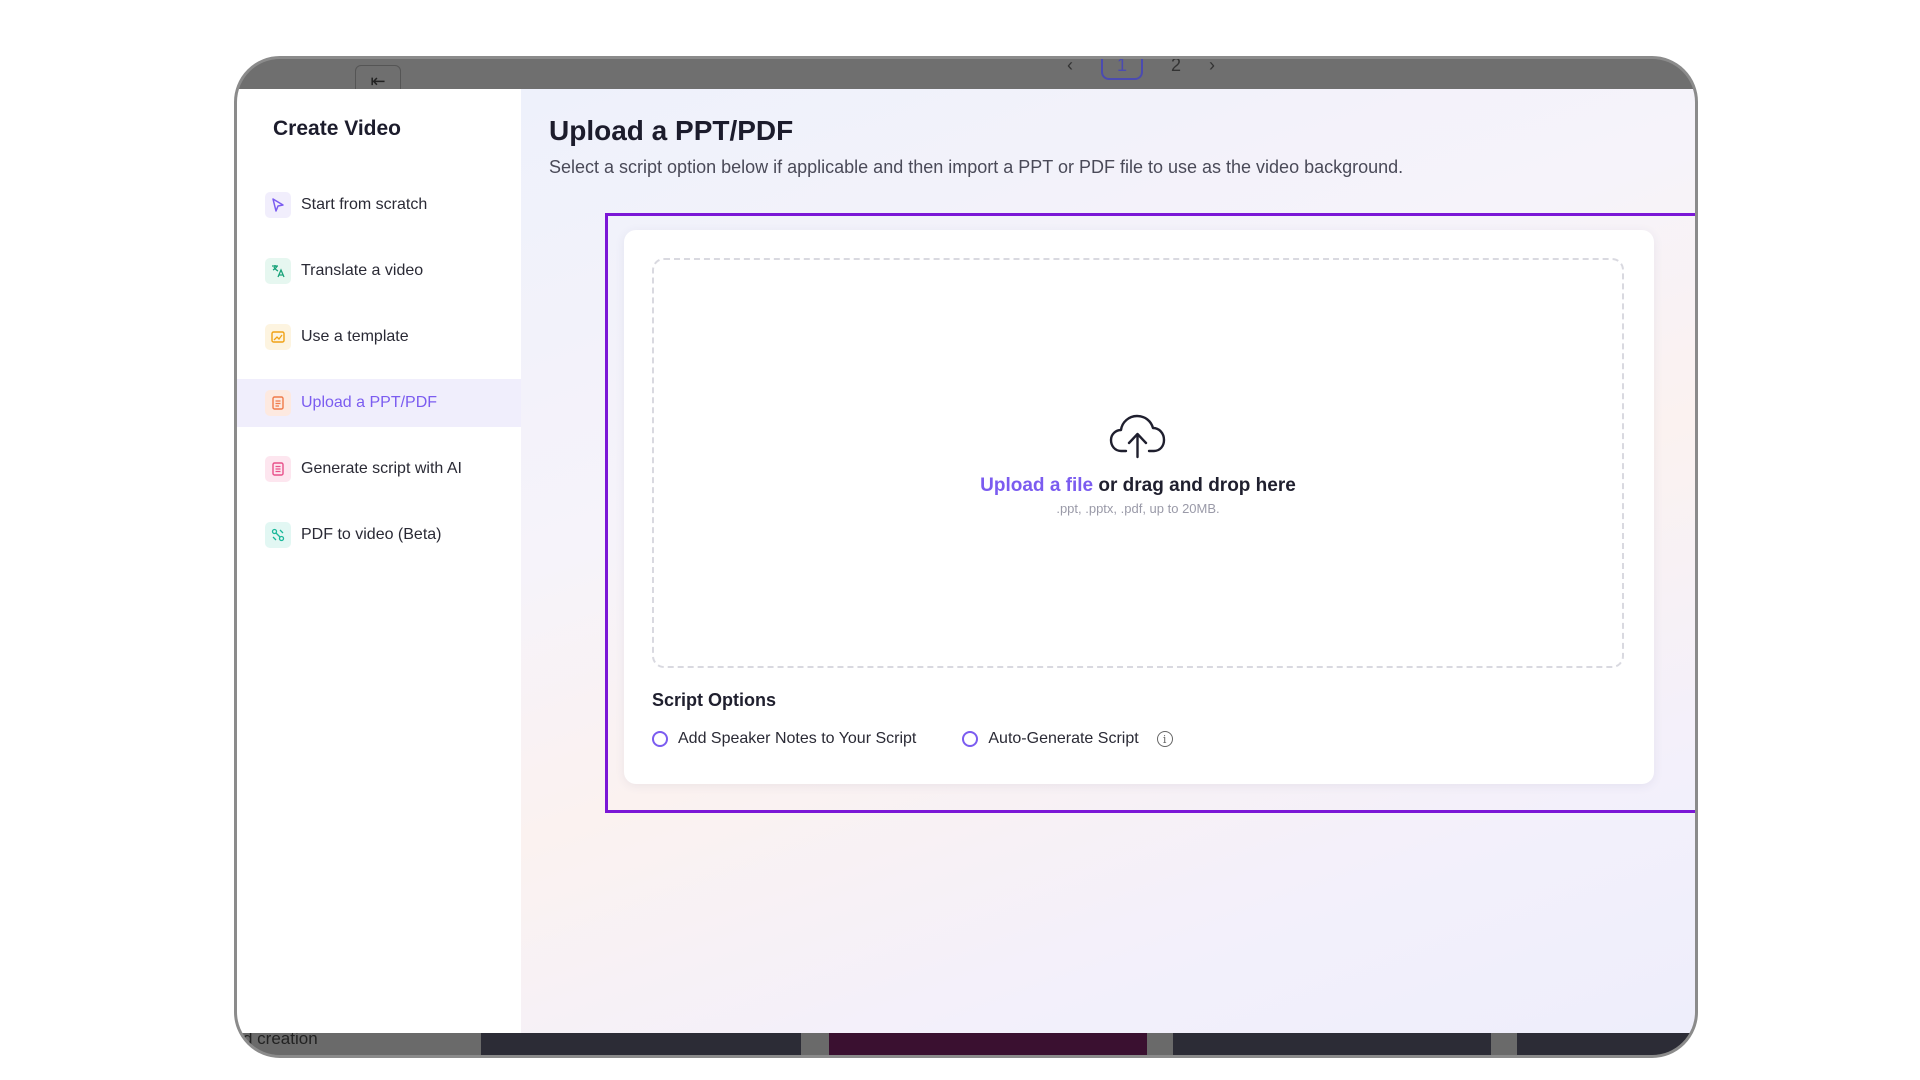 The width and height of the screenshot is (1920, 1080). I want to click on background-toolbar: ⇤ ‹ 1 2 ›, so click(966, 78).